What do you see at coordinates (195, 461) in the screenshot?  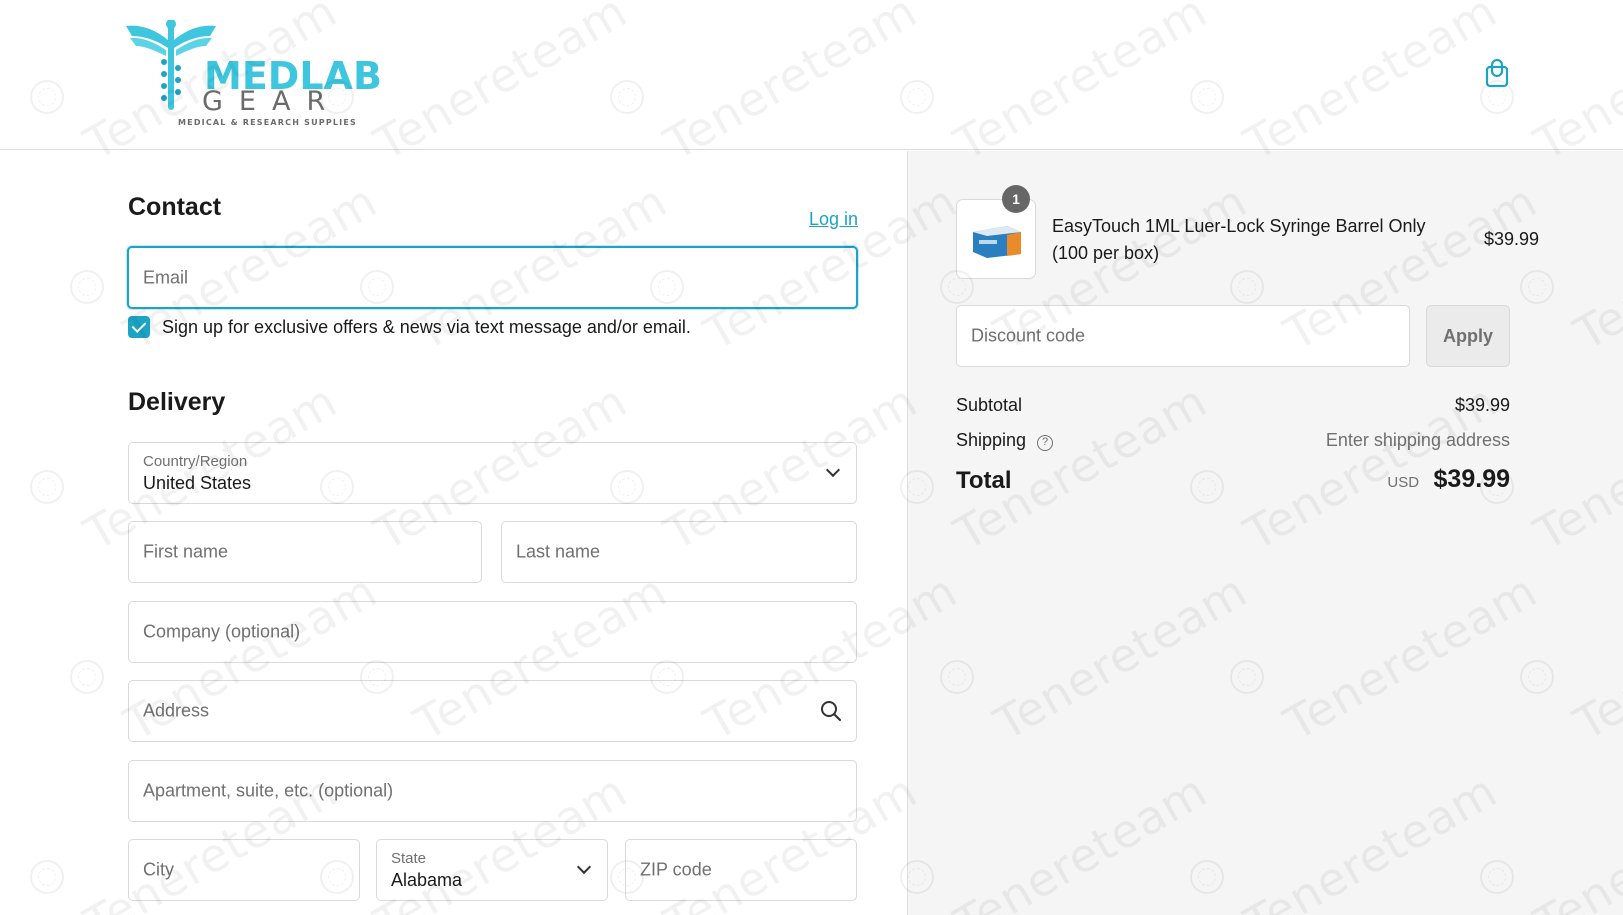 I see `country-label: Country/Region` at bounding box center [195, 461].